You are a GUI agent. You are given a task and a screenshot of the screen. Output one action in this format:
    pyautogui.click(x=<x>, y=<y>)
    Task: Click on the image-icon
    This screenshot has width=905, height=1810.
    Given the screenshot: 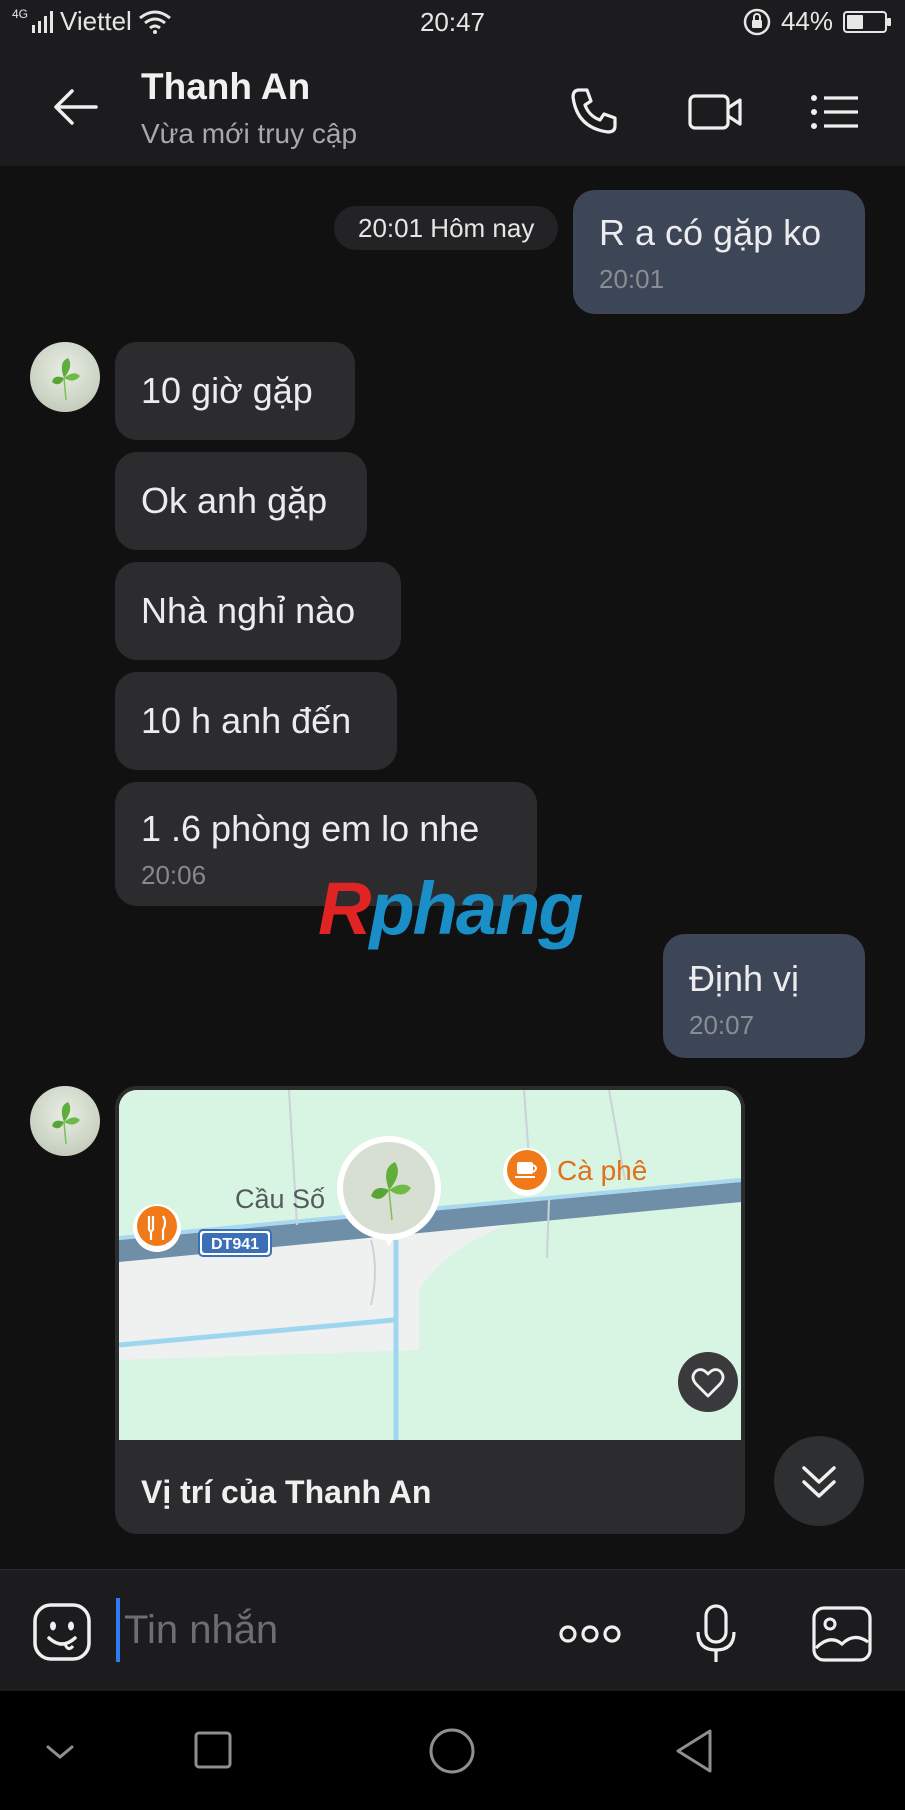 What is the action you would take?
    pyautogui.click(x=842, y=1634)
    